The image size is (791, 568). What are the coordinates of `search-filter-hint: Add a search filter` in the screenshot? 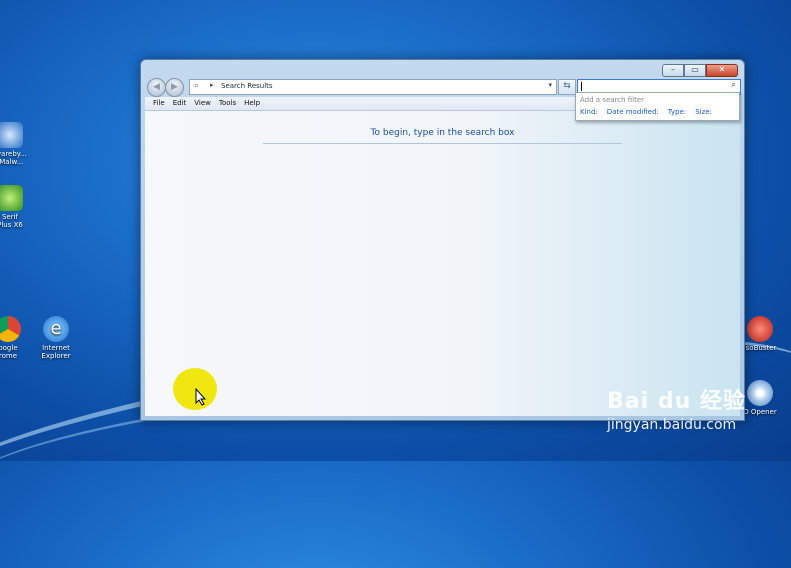 It's located at (612, 100).